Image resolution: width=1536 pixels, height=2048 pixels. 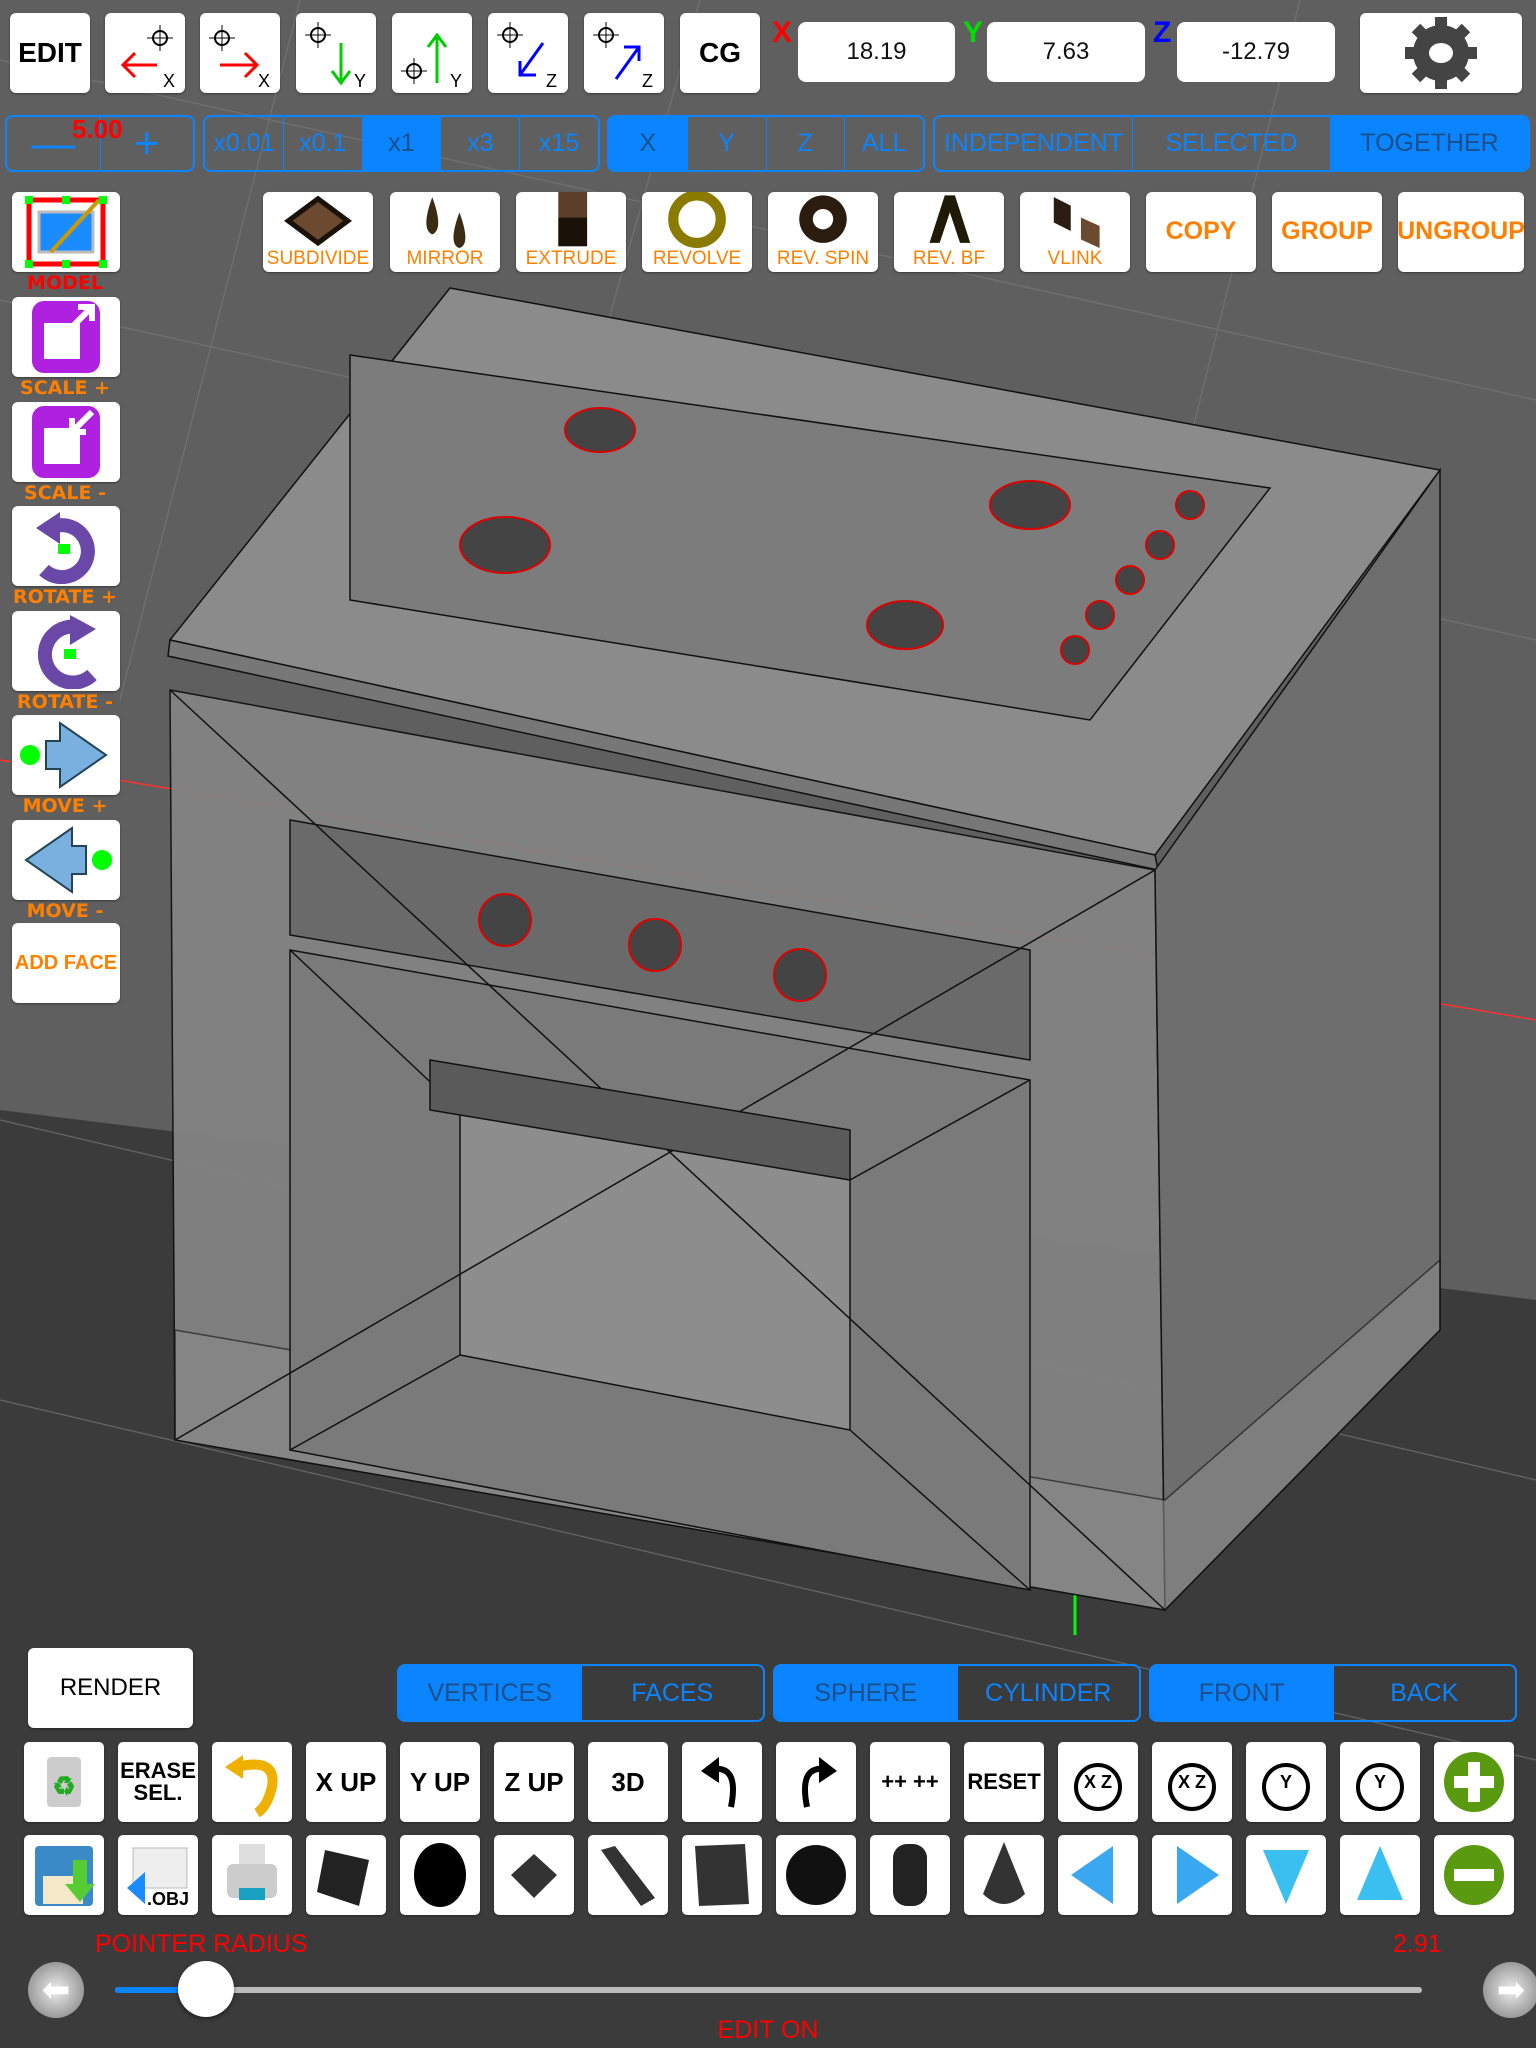 I want to click on recycle-bin-button: ♻, so click(x=64, y=1782).